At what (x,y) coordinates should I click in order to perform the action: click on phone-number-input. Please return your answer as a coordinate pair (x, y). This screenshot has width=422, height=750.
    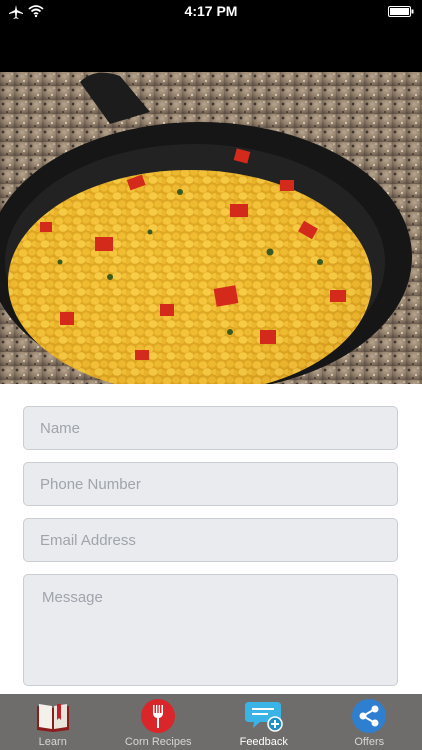
    Looking at the image, I should click on (210, 484).